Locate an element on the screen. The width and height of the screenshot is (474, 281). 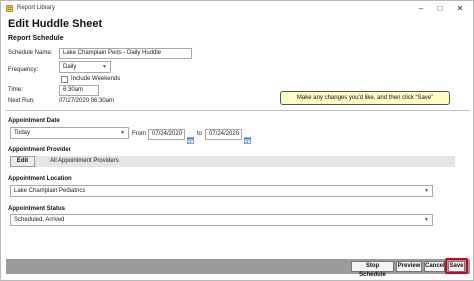
appointment-date-label: Appointment Date is located at coordinates (34, 121).